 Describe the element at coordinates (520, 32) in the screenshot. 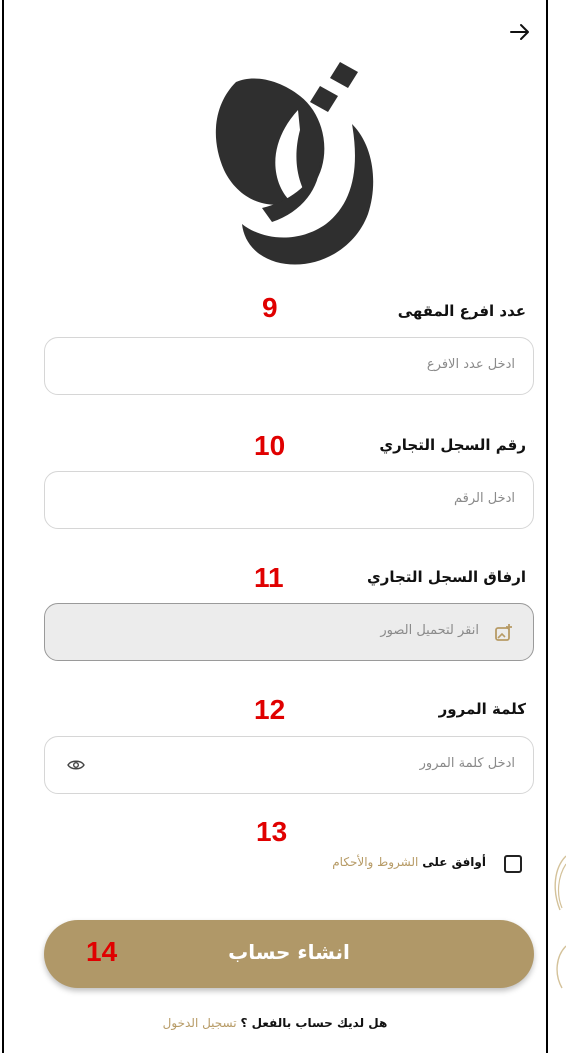

I see `arrow-right-icon` at that location.